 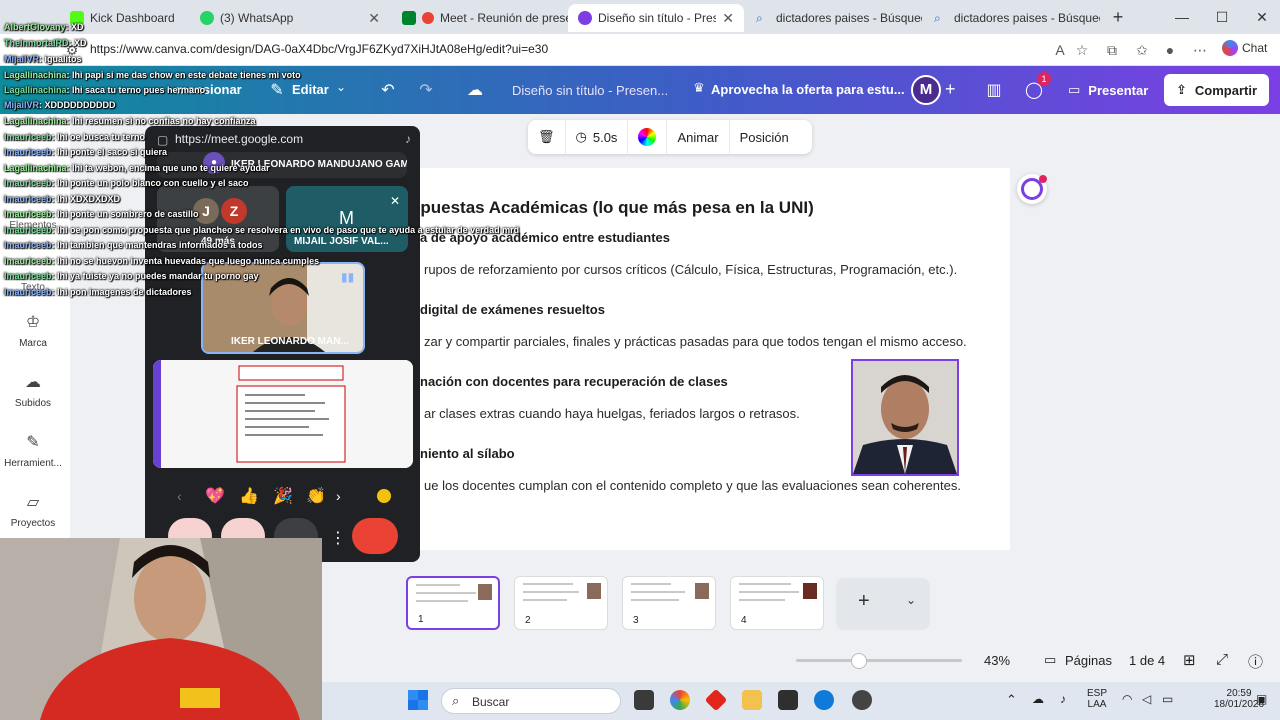 What do you see at coordinates (1118, 17) in the screenshot?
I see `new-tab-button: +` at bounding box center [1118, 17].